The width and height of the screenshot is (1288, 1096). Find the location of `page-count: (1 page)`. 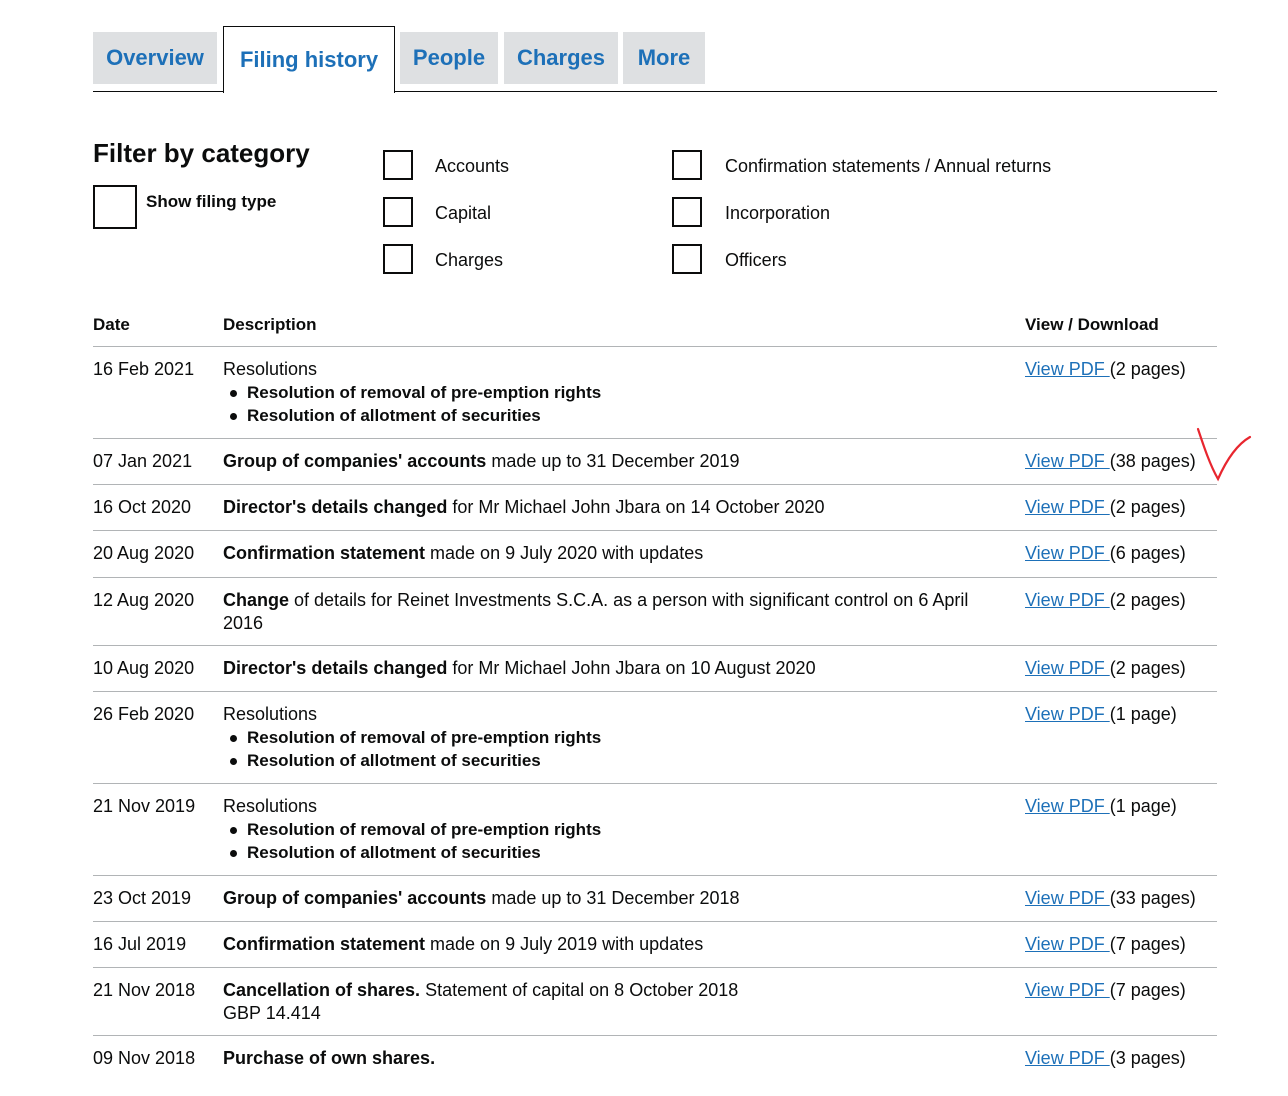

page-count: (1 page) is located at coordinates (1143, 806).